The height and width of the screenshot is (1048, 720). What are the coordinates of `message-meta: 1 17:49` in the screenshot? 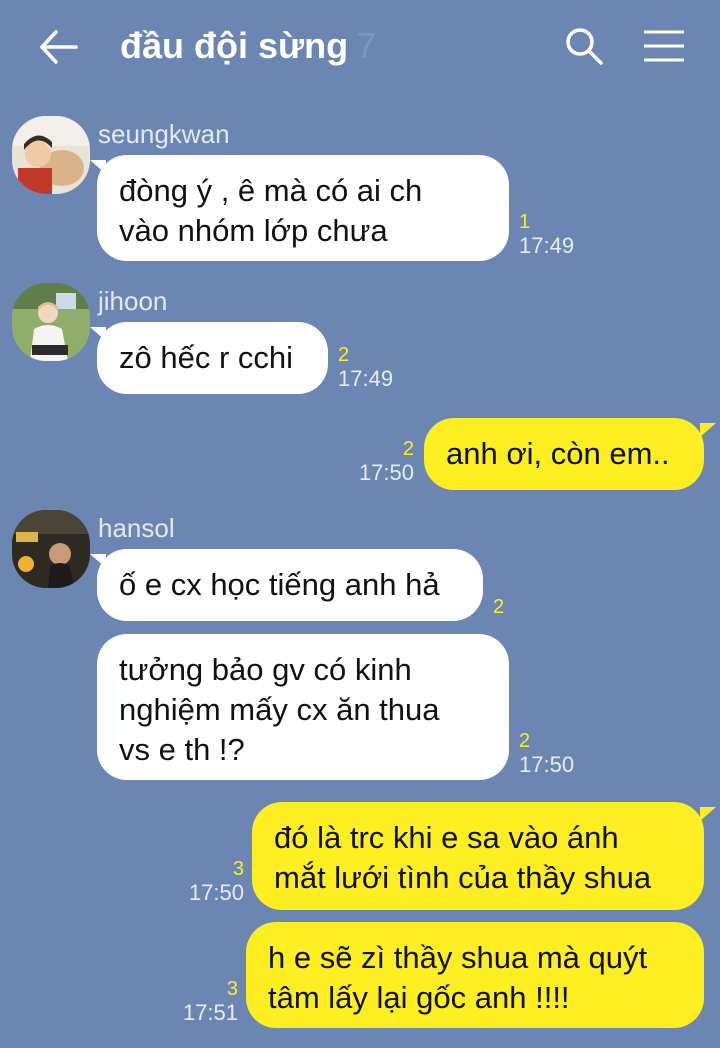 It's located at (546, 235).